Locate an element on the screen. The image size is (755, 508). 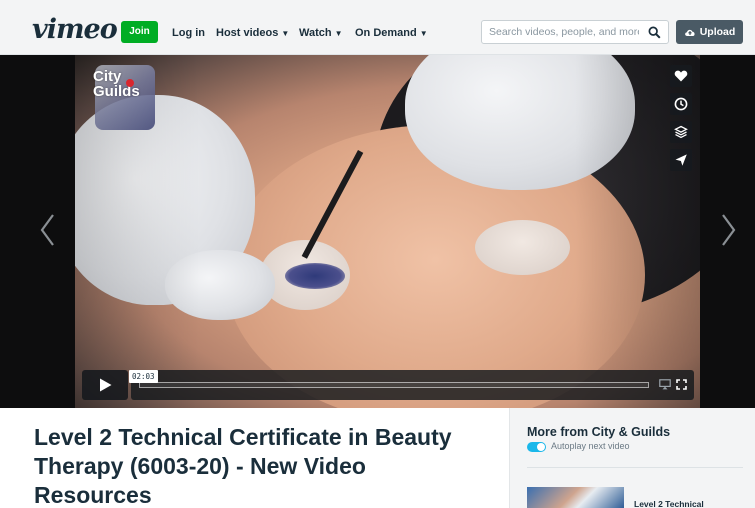
on-demand-menu: On Demand ▼ is located at coordinates (391, 33).